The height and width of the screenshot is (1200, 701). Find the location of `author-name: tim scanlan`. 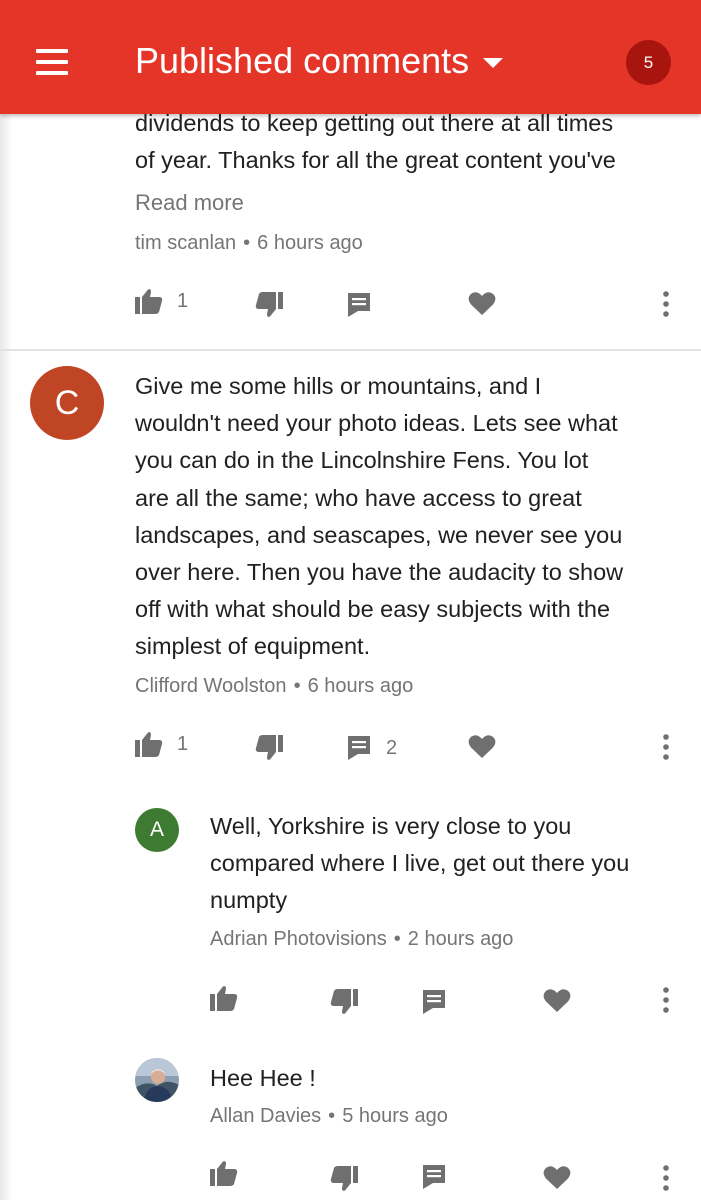

author-name: tim scanlan is located at coordinates (185, 243).